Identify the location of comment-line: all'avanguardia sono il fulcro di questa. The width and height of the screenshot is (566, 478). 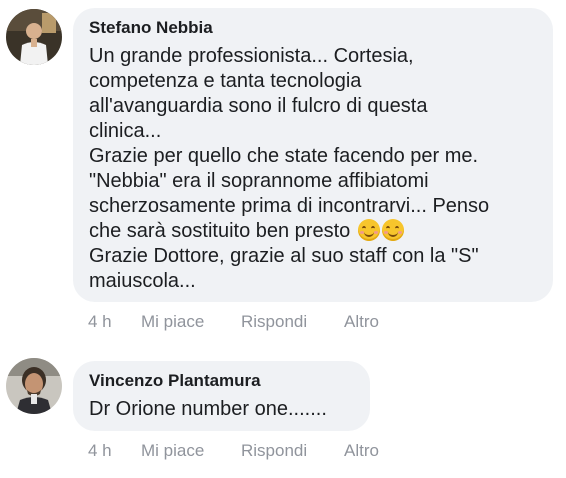
(258, 106).